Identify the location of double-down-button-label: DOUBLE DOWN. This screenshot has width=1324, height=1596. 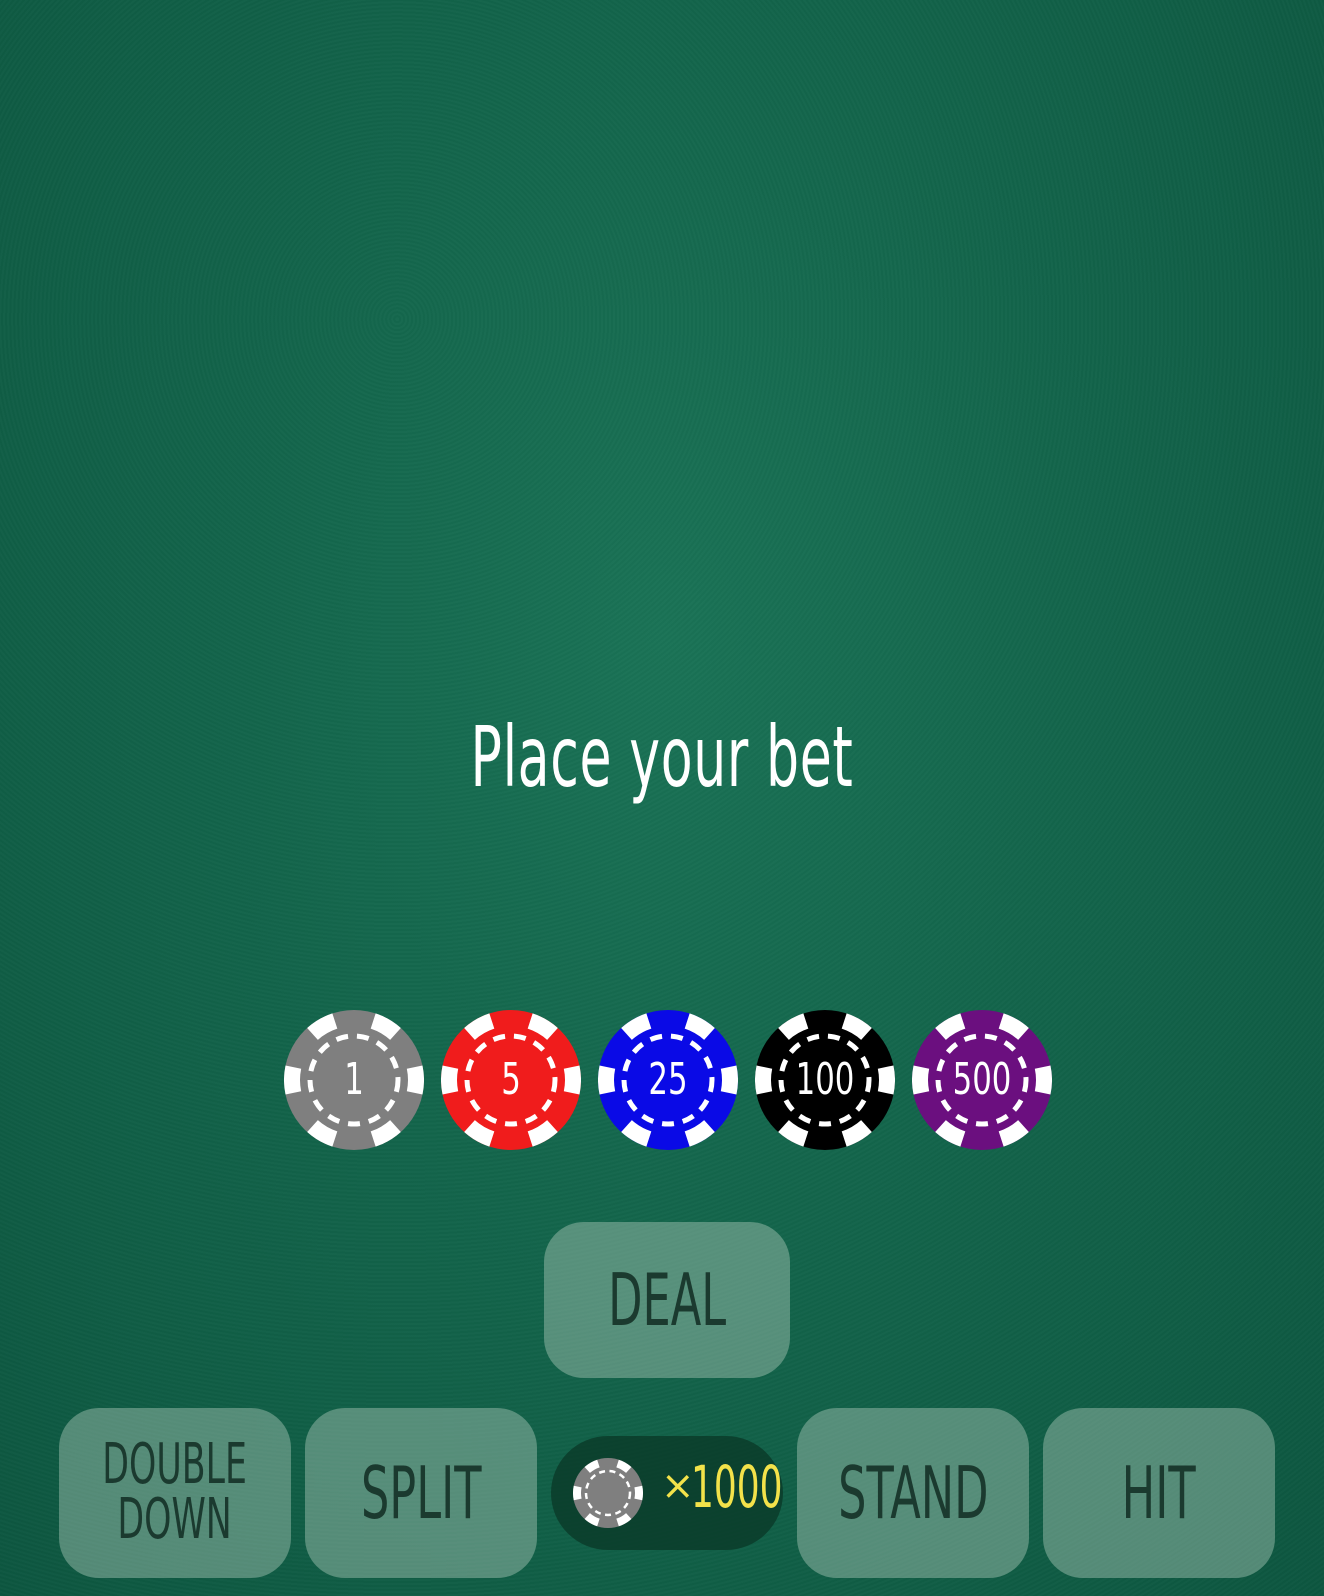
(175, 1492).